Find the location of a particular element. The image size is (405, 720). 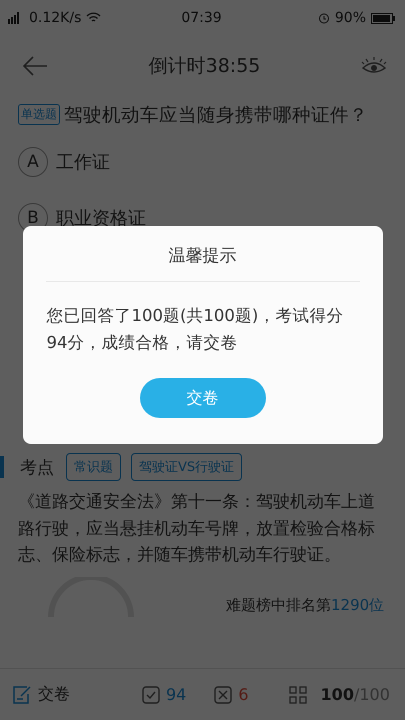

rank-label: 难题榜中排名第 is located at coordinates (278, 605).